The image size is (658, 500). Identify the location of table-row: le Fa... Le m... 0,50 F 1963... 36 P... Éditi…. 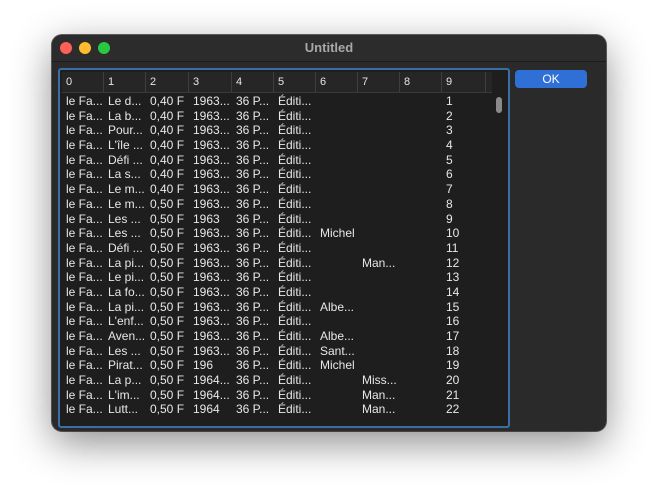
(277, 204).